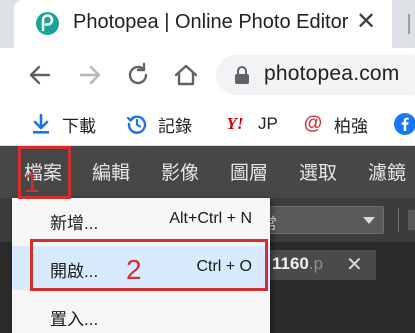  Describe the element at coordinates (40, 75) in the screenshot. I see `back-arrow-icon` at that location.